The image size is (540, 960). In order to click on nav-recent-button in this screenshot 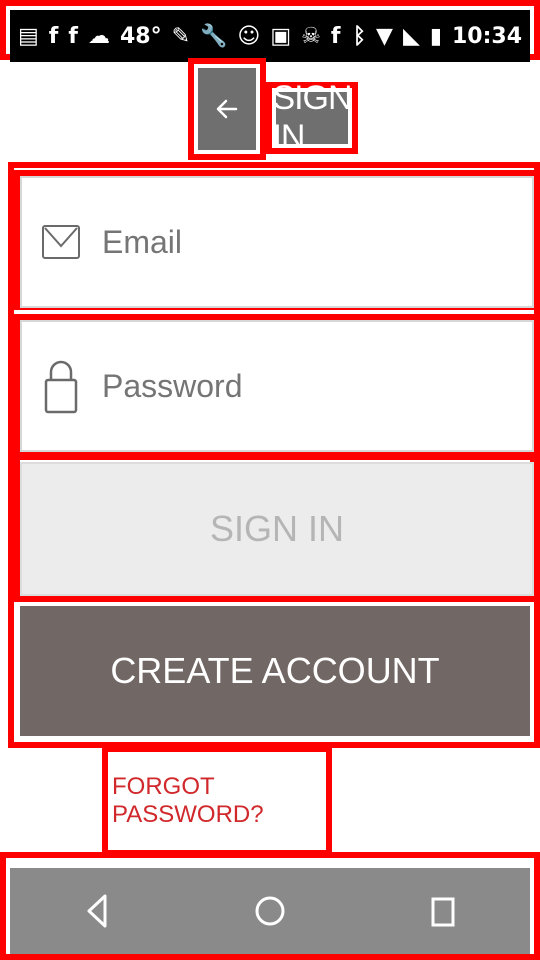, I will do `click(443, 911)`.